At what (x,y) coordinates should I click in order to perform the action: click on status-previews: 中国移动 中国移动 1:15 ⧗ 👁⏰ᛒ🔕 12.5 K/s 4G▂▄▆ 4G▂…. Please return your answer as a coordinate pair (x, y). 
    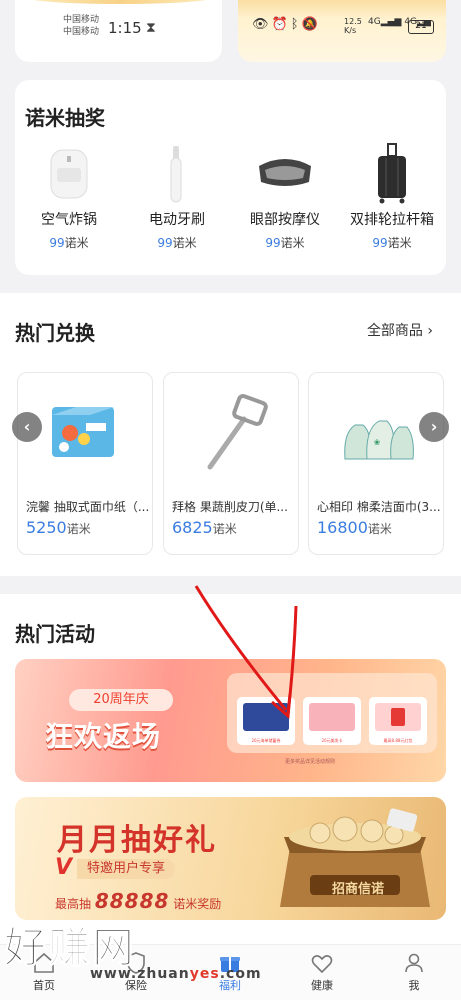
    Looking at the image, I should click on (230, 31).